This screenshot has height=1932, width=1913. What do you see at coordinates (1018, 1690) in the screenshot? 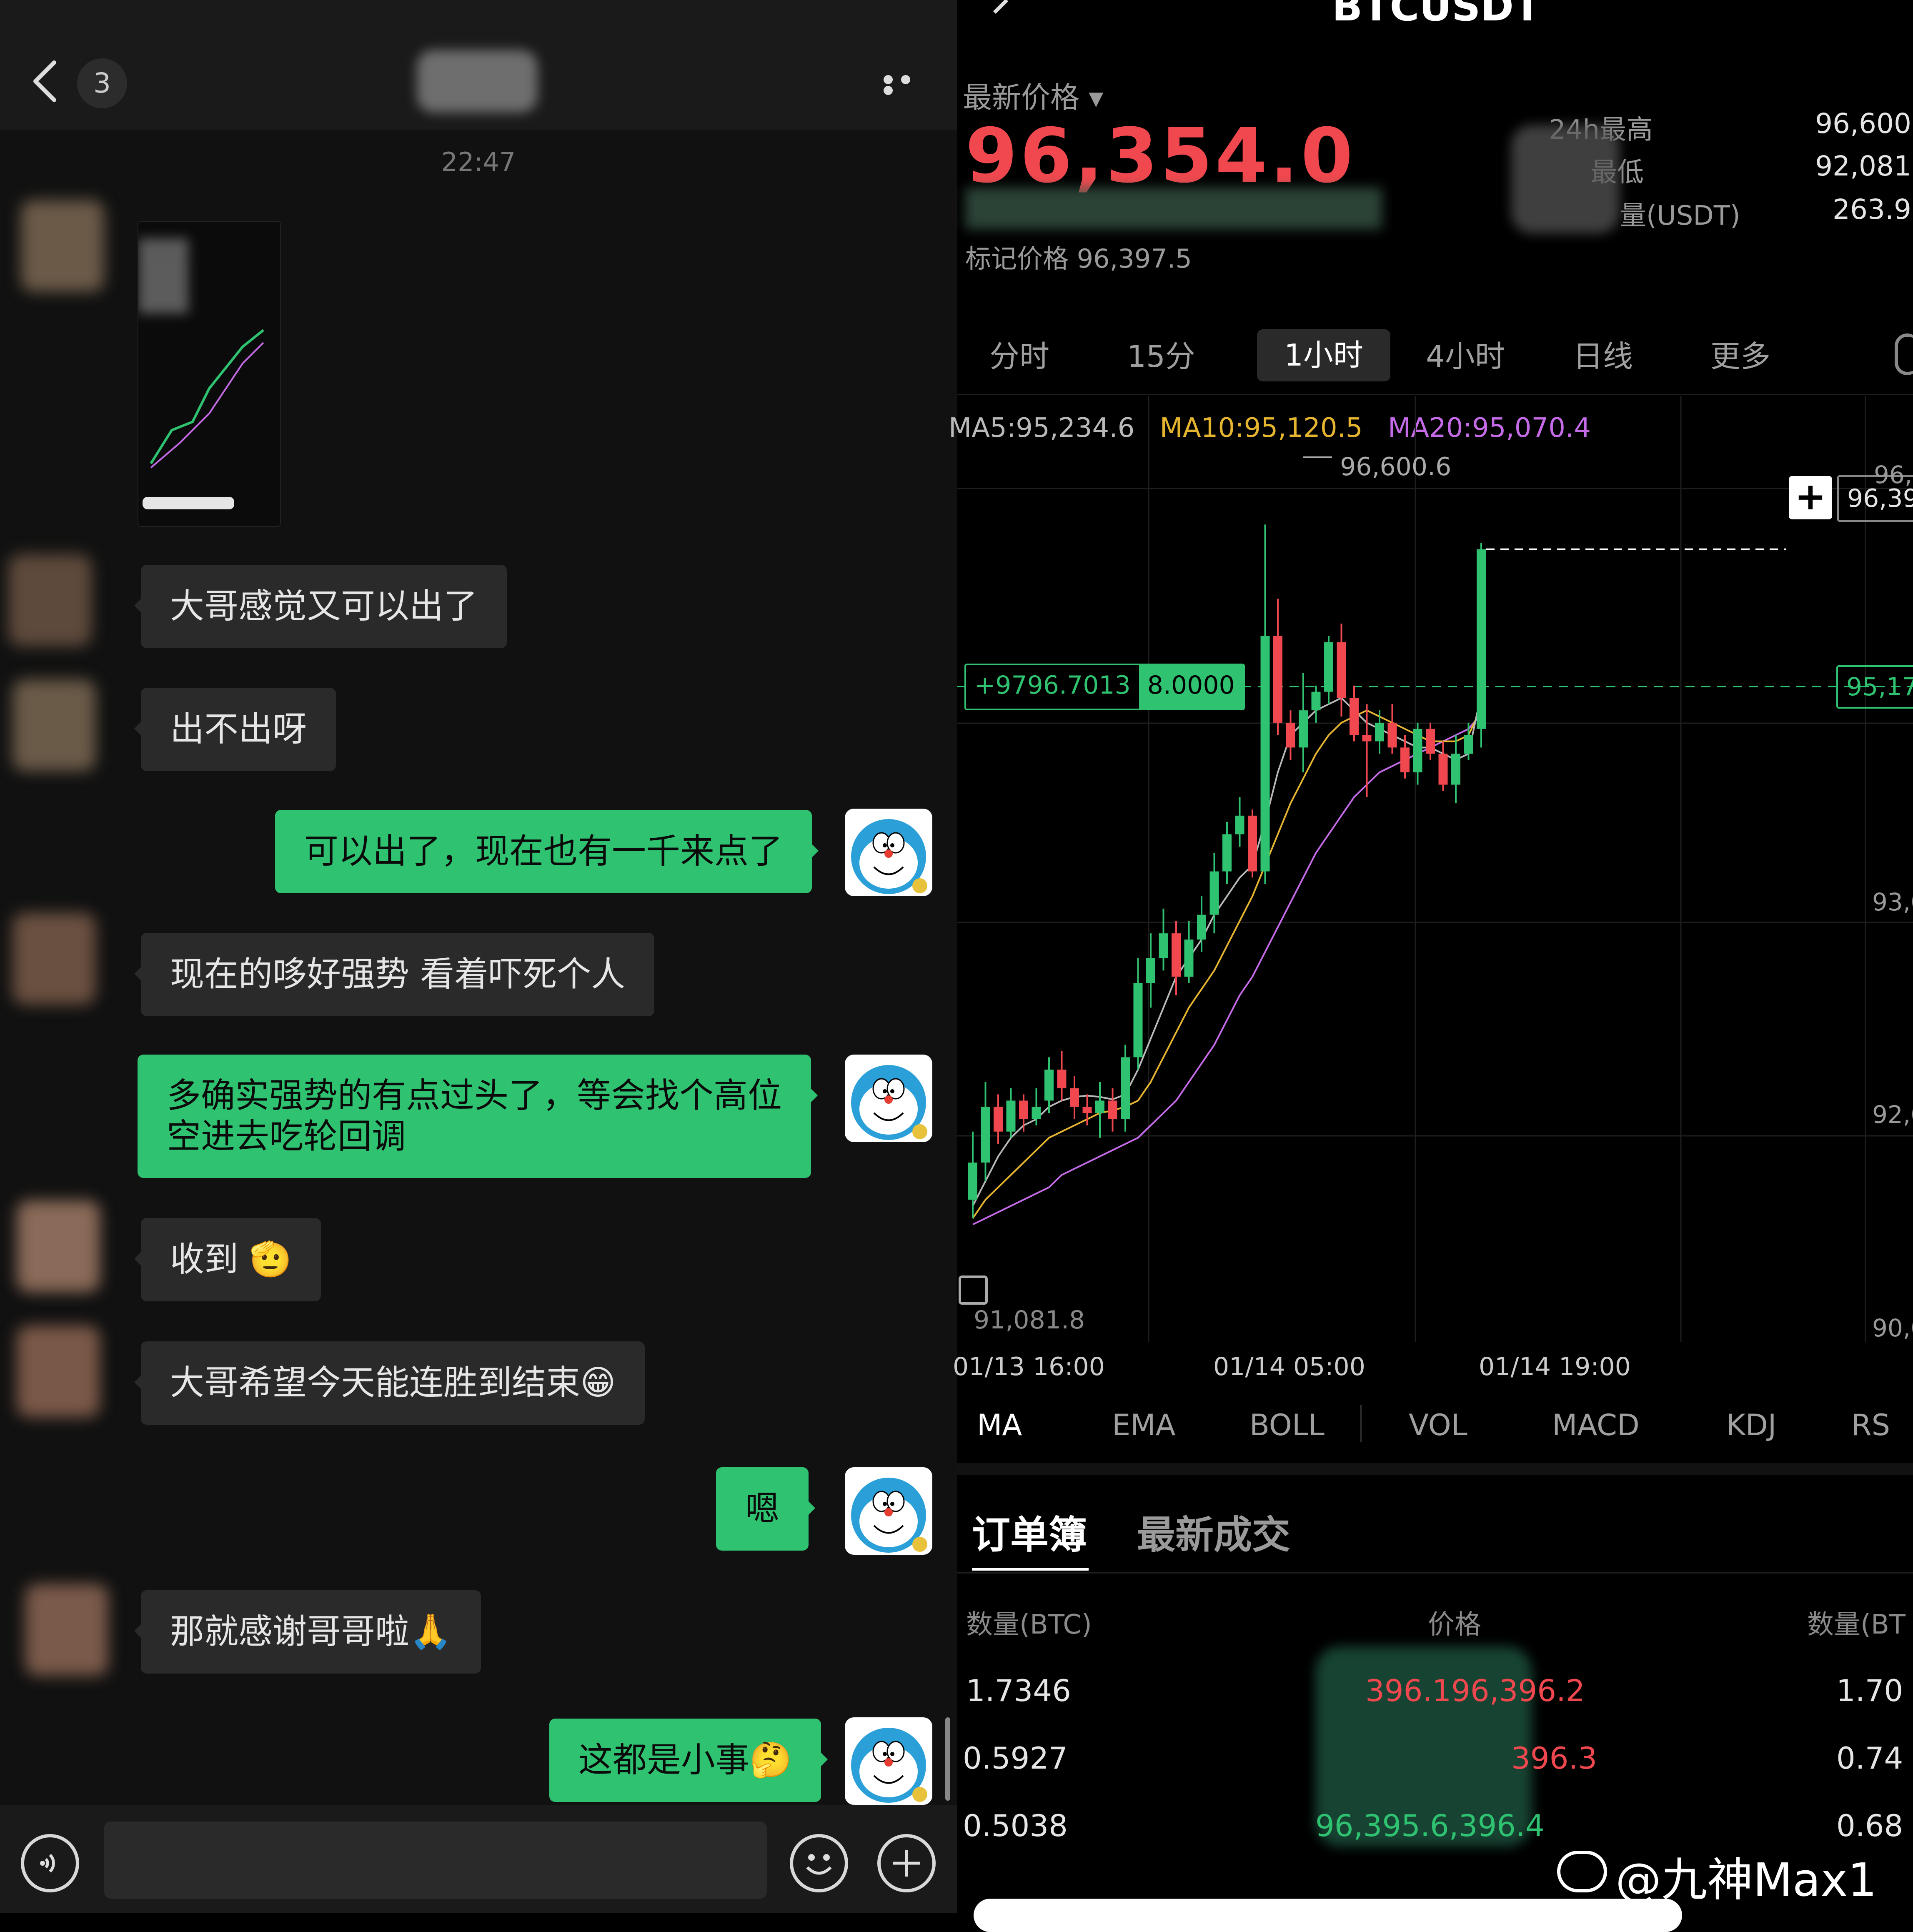
I see `book-row-qty: 1.7346` at bounding box center [1018, 1690].